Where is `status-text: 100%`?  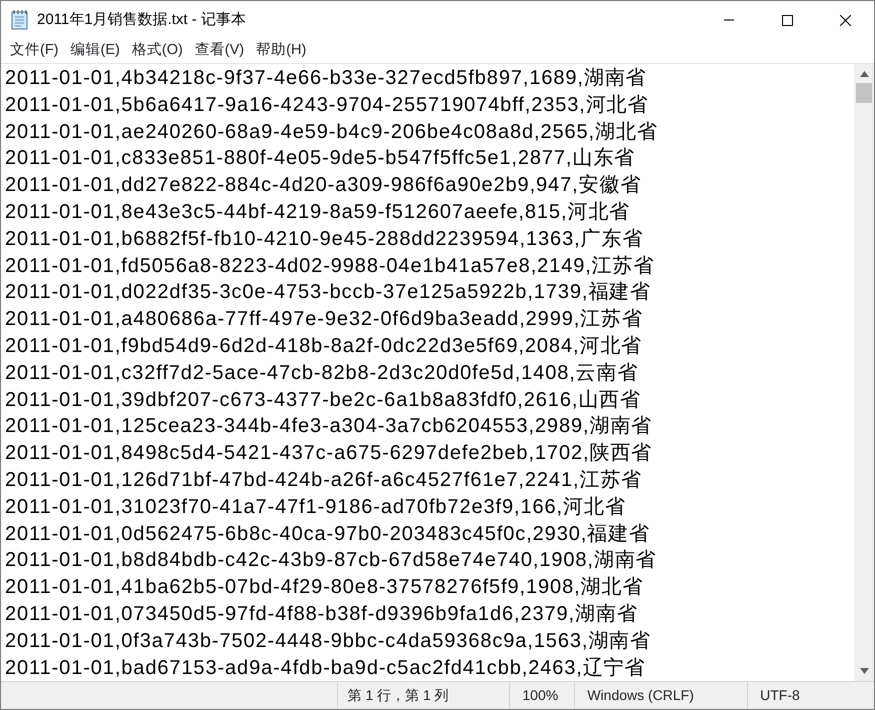
status-text: 100% is located at coordinates (540, 695).